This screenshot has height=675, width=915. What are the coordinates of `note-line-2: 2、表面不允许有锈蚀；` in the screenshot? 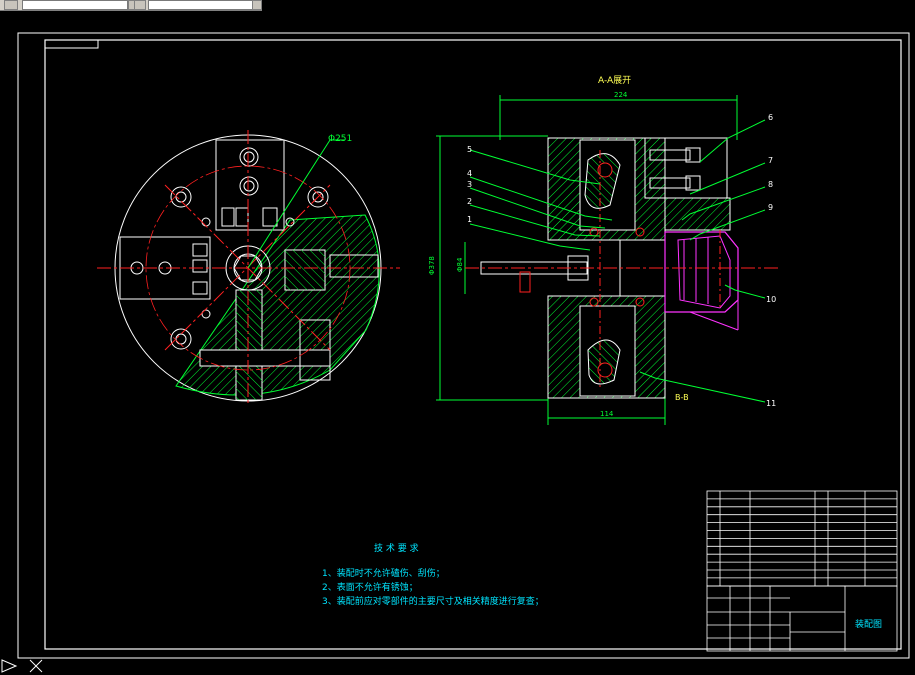 It's located at (370, 587).